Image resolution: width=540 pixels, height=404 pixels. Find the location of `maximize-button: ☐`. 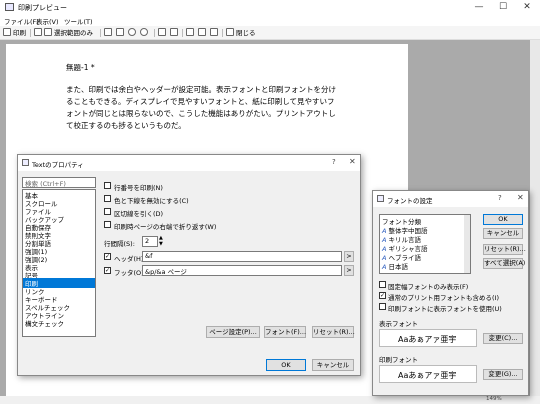

maximize-button: ☐ is located at coordinates (503, 7).